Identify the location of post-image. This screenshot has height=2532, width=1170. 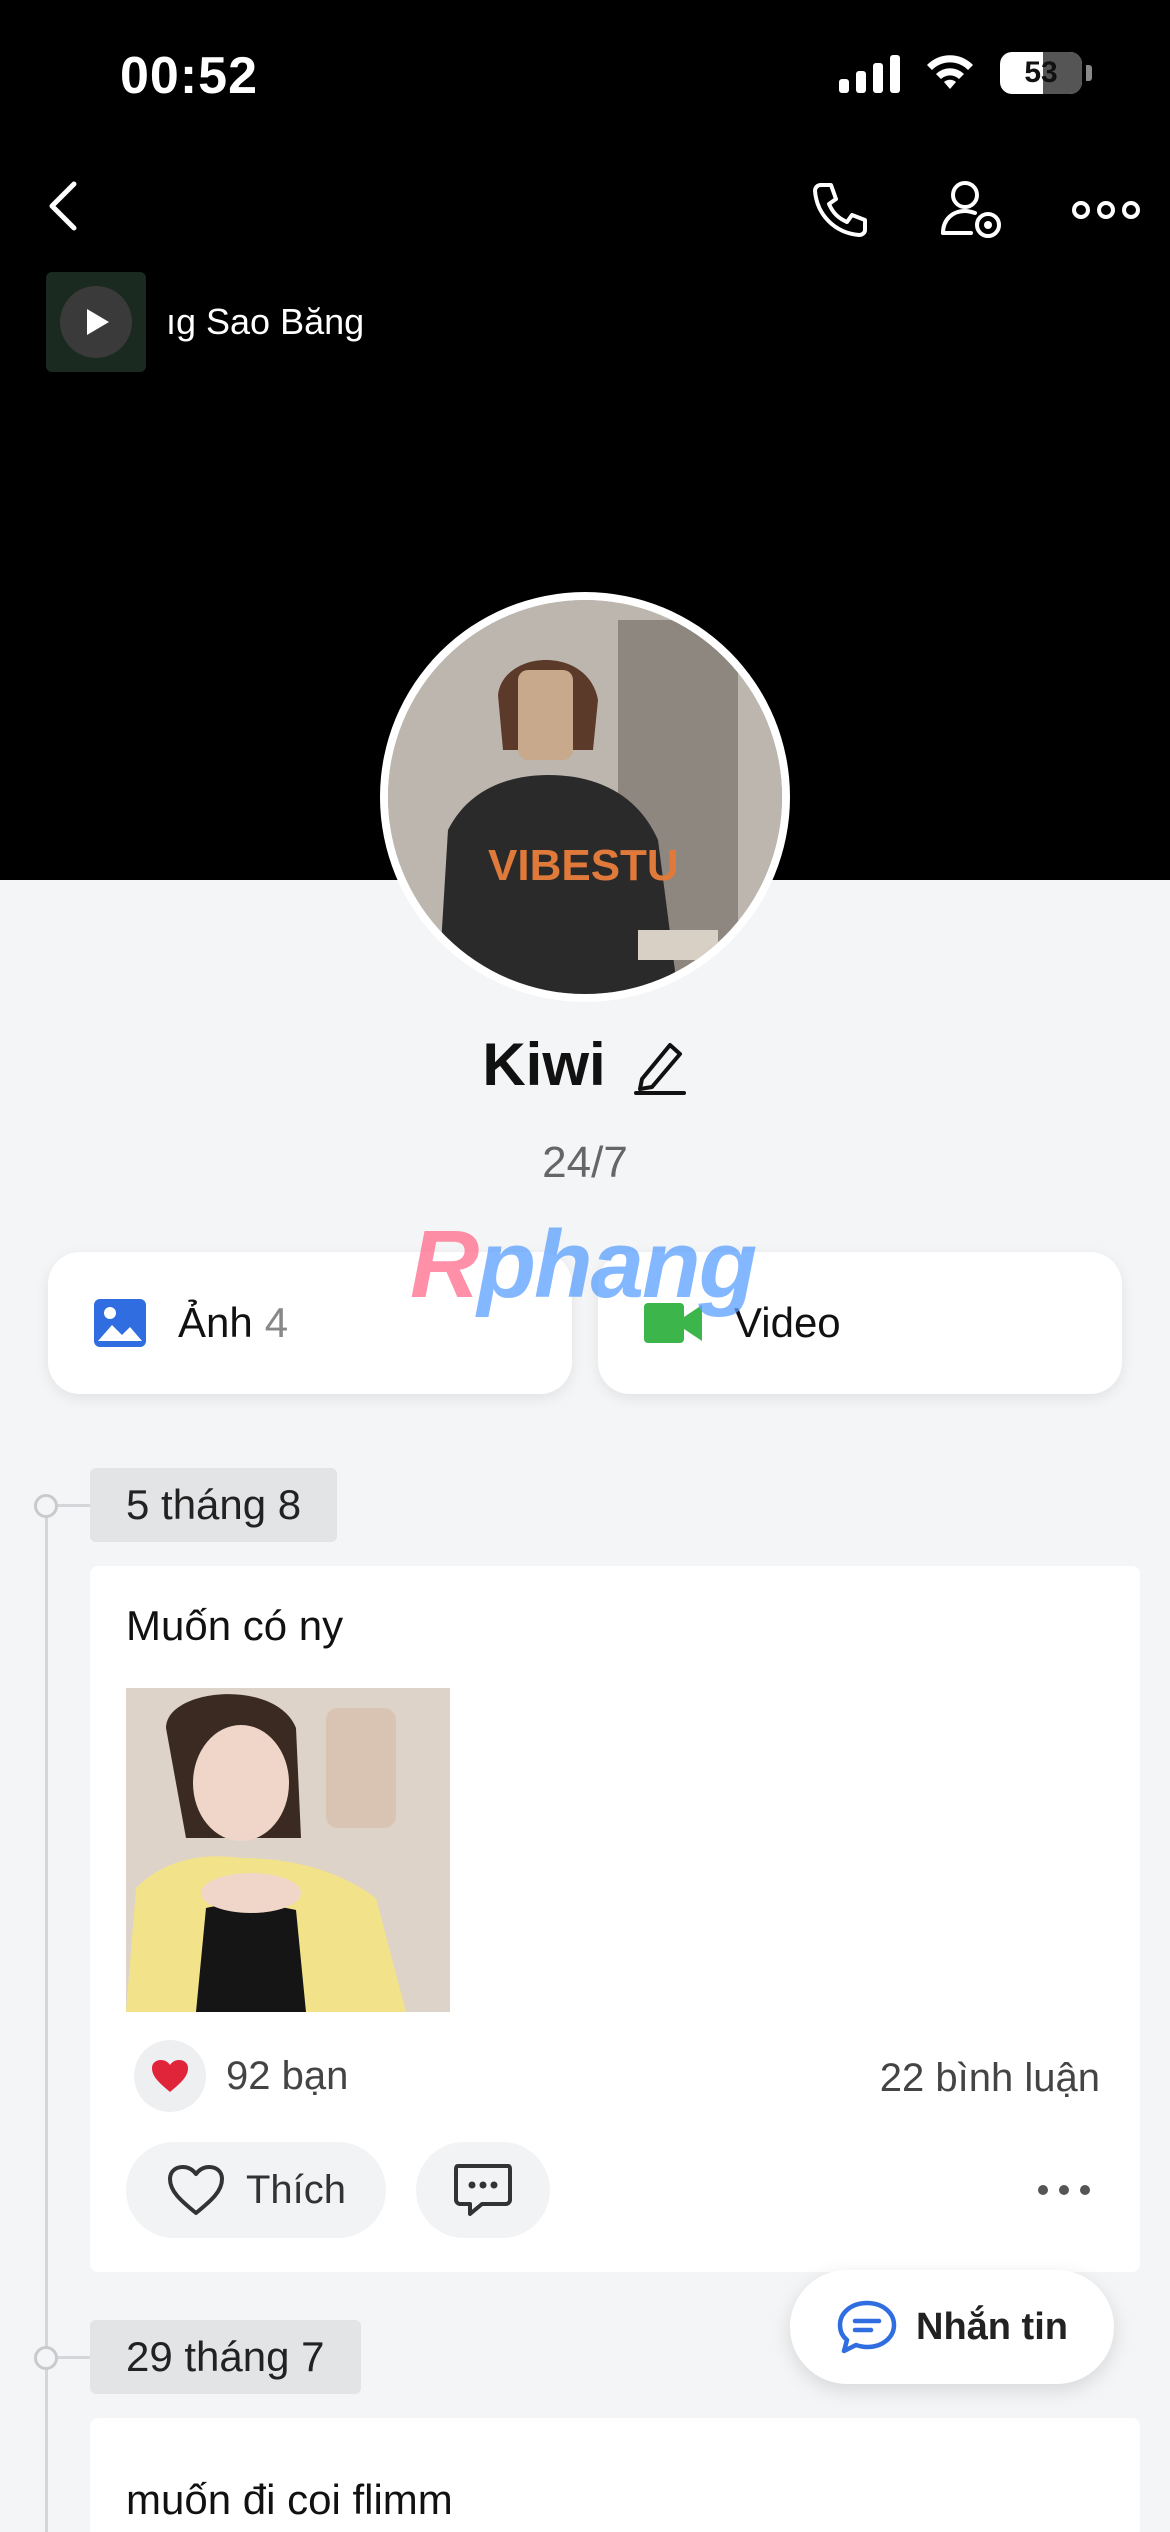
(288, 1850).